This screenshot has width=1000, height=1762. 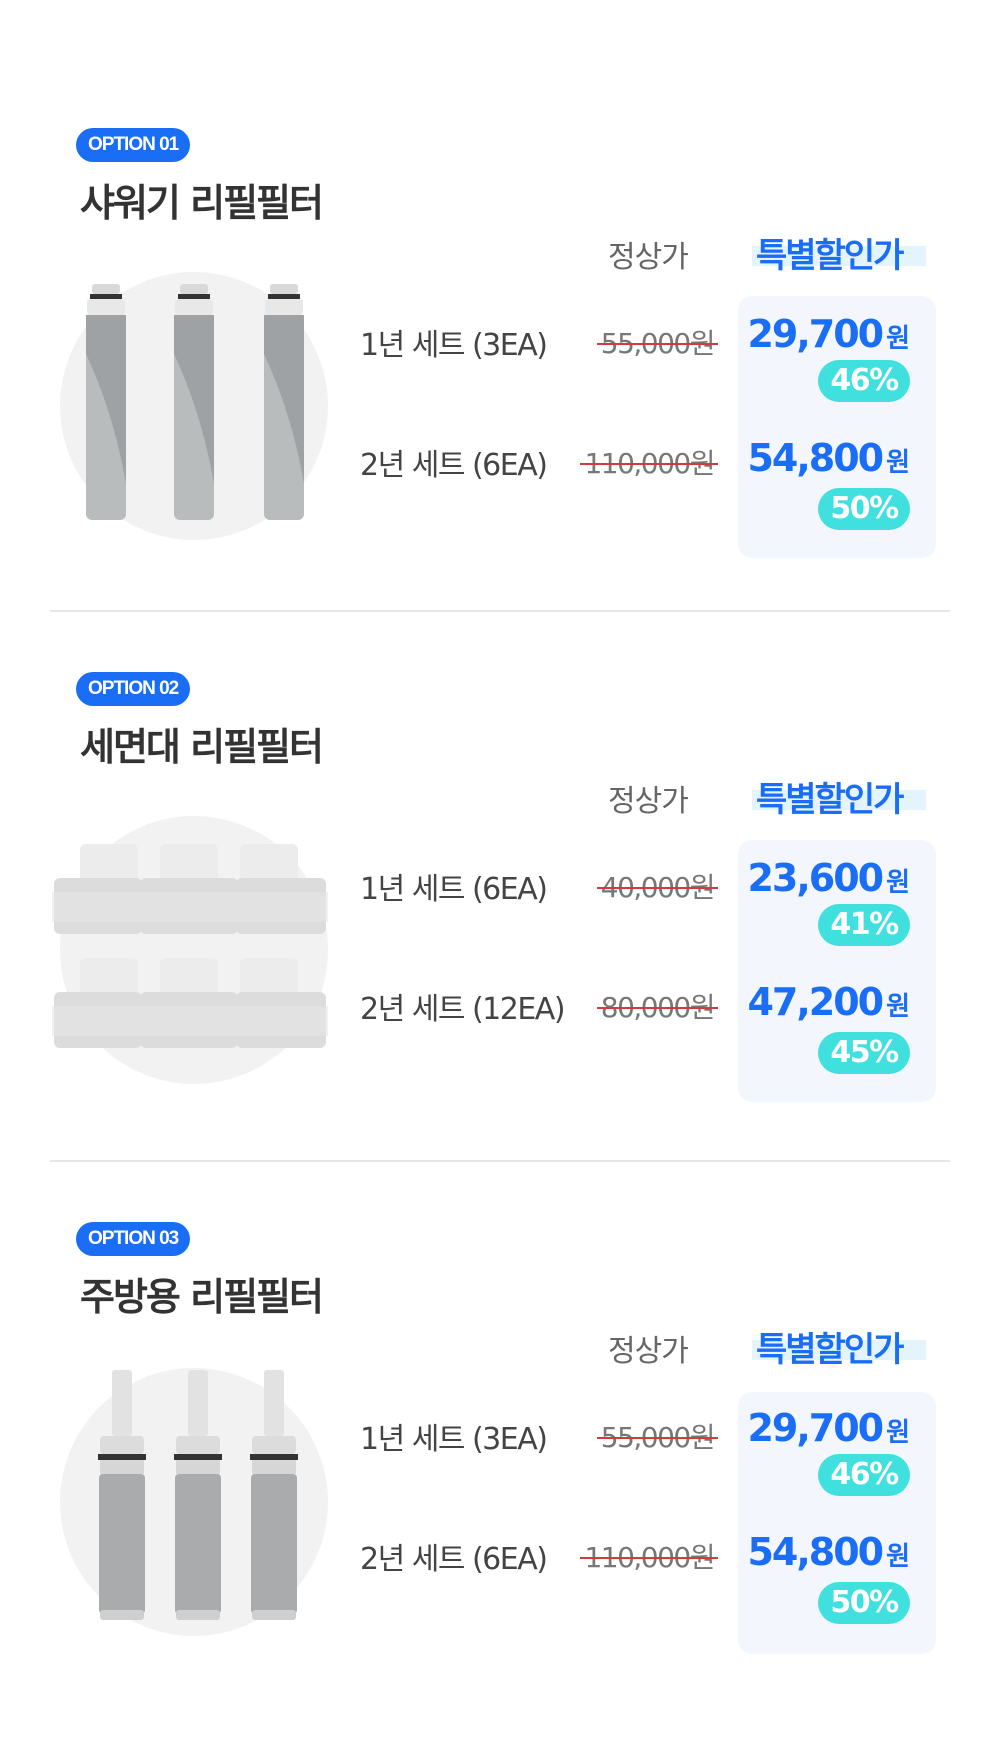 I want to click on discount-badge: 41%, so click(x=864, y=925).